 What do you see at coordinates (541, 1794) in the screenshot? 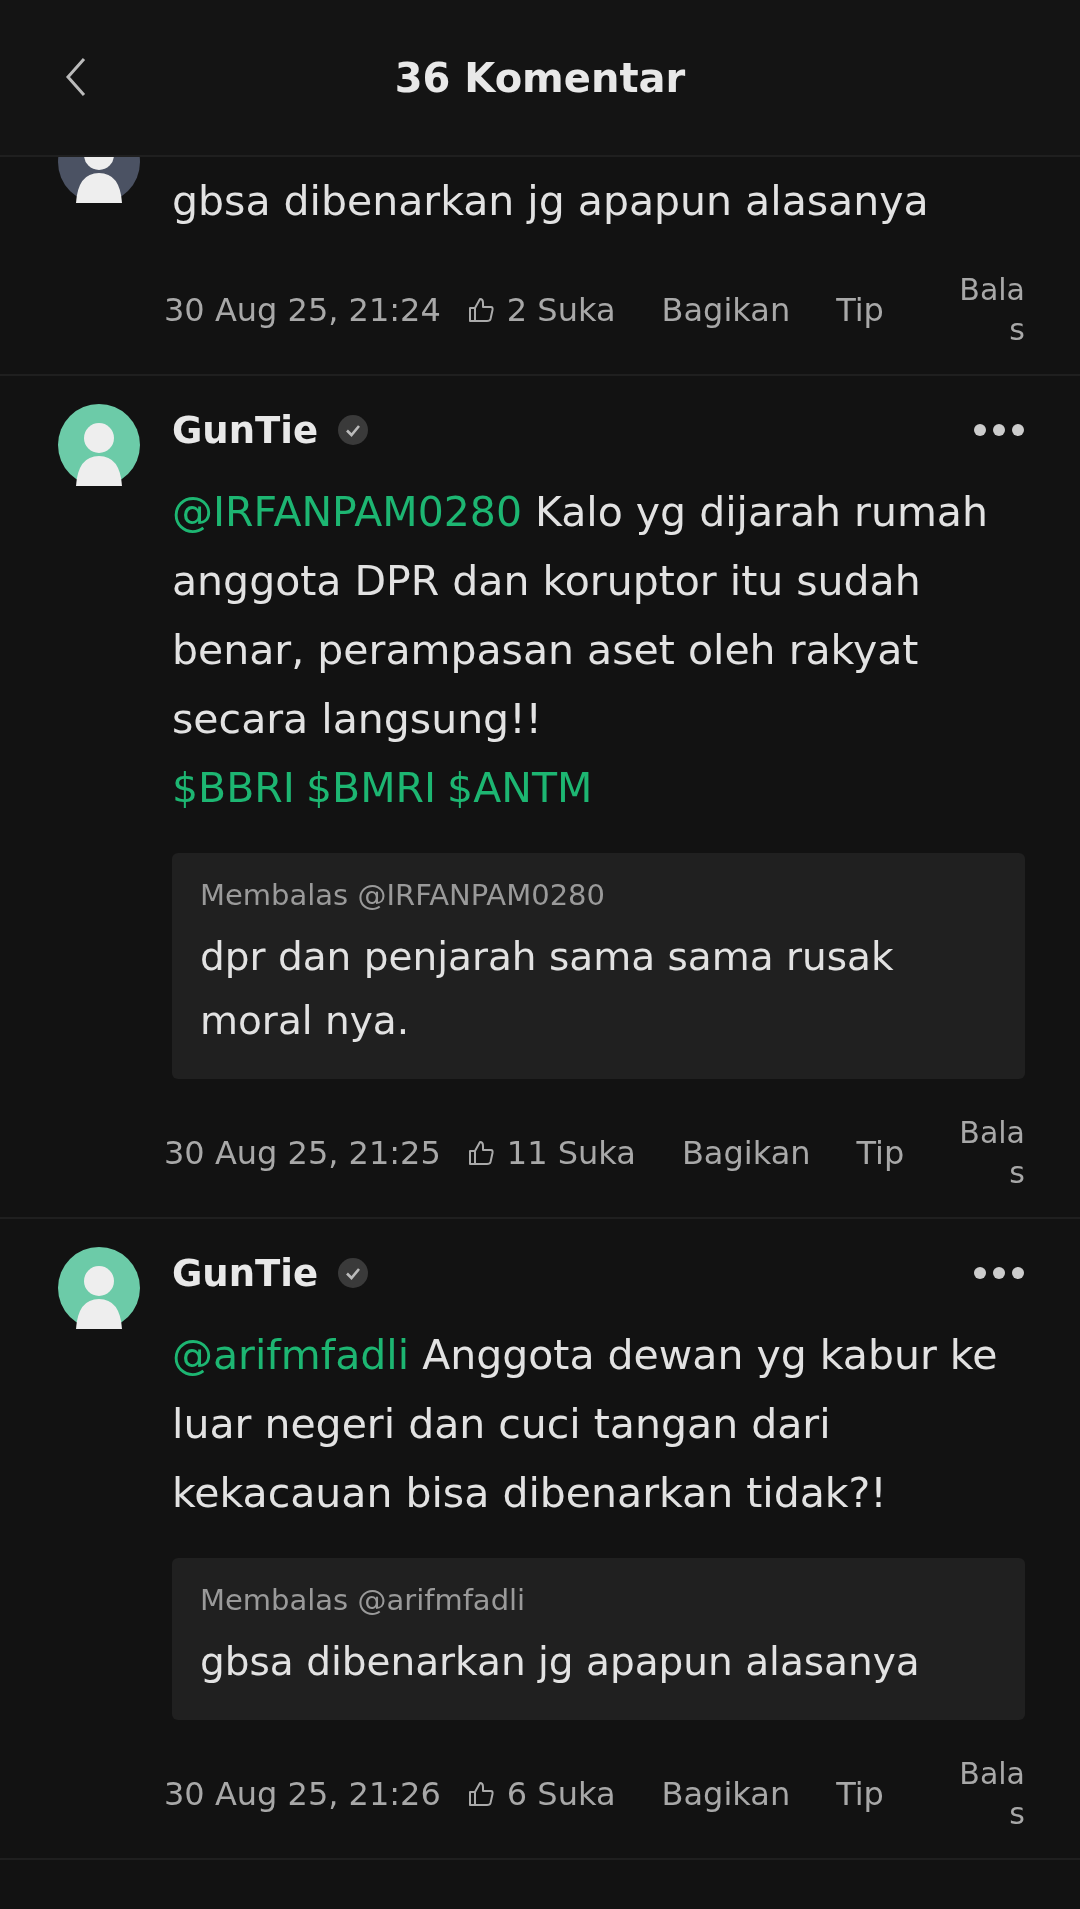
I see `like-button: 6 Suka` at bounding box center [541, 1794].